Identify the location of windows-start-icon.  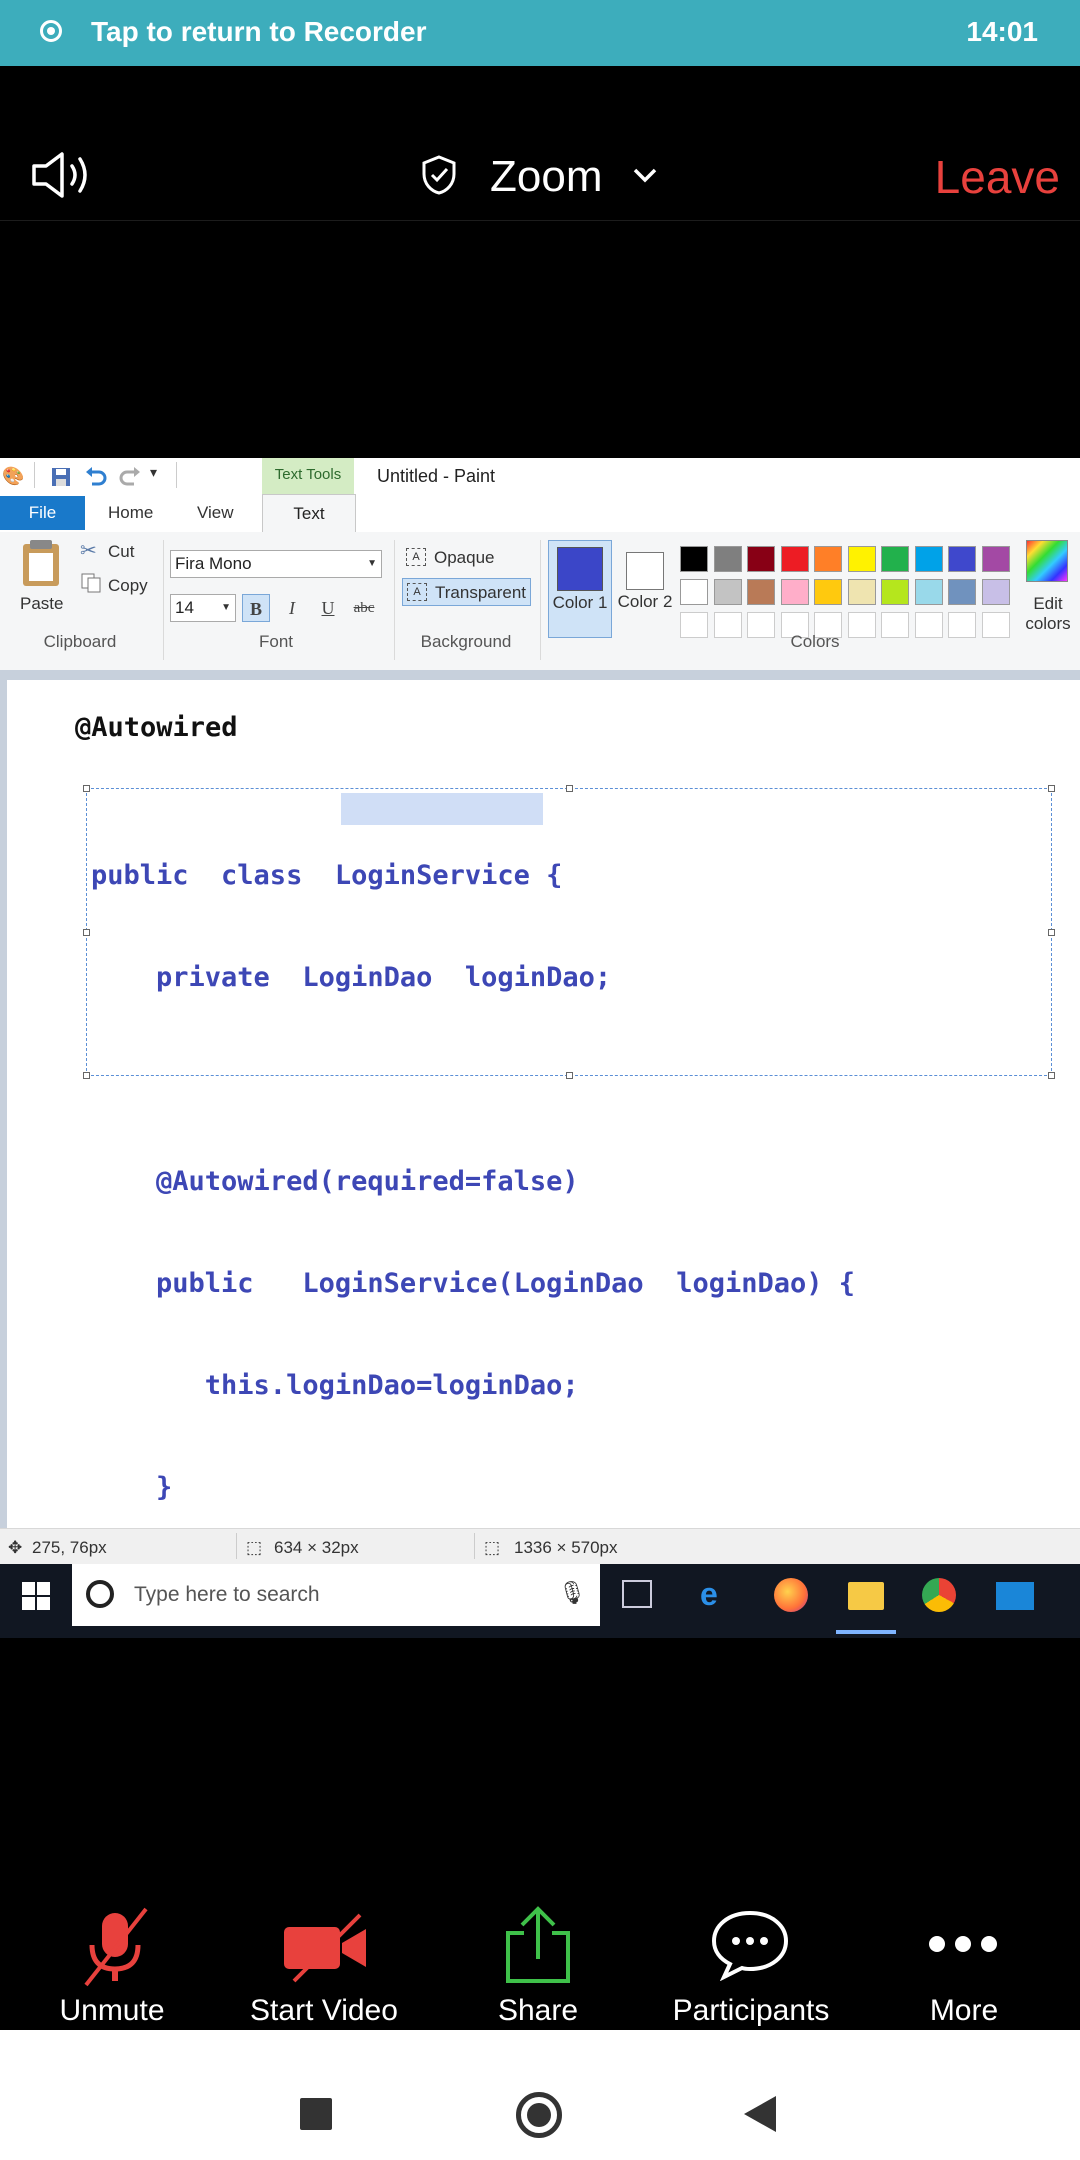
(36, 1596).